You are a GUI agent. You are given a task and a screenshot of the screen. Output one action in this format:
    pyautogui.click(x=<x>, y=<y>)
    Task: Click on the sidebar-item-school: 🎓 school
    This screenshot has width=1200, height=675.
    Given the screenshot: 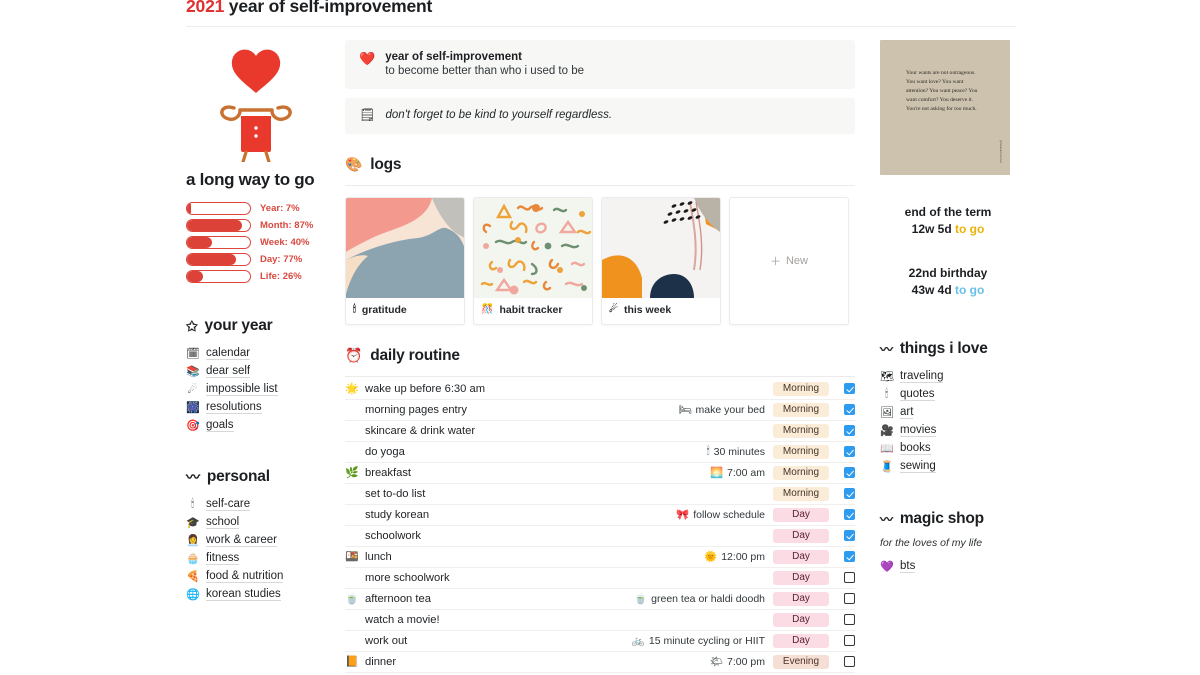 What is the action you would take?
    pyautogui.click(x=256, y=522)
    